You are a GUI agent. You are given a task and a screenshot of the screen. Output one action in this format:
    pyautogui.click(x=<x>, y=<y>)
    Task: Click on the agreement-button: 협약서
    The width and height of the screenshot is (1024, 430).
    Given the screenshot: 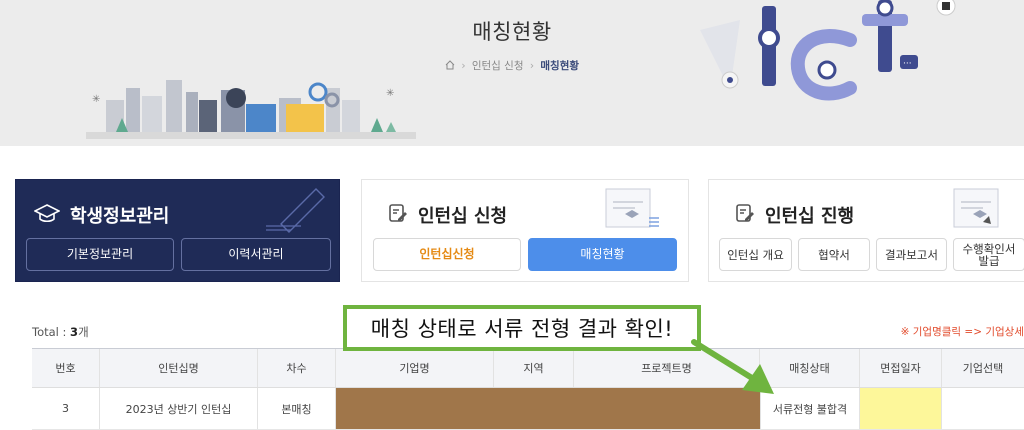 What is the action you would take?
    pyautogui.click(x=834, y=254)
    